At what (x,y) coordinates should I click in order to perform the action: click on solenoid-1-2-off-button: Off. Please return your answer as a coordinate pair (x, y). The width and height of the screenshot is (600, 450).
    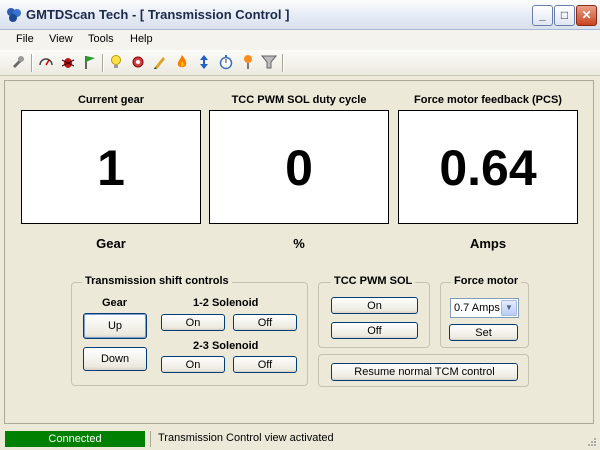
    Looking at the image, I should click on (265, 322).